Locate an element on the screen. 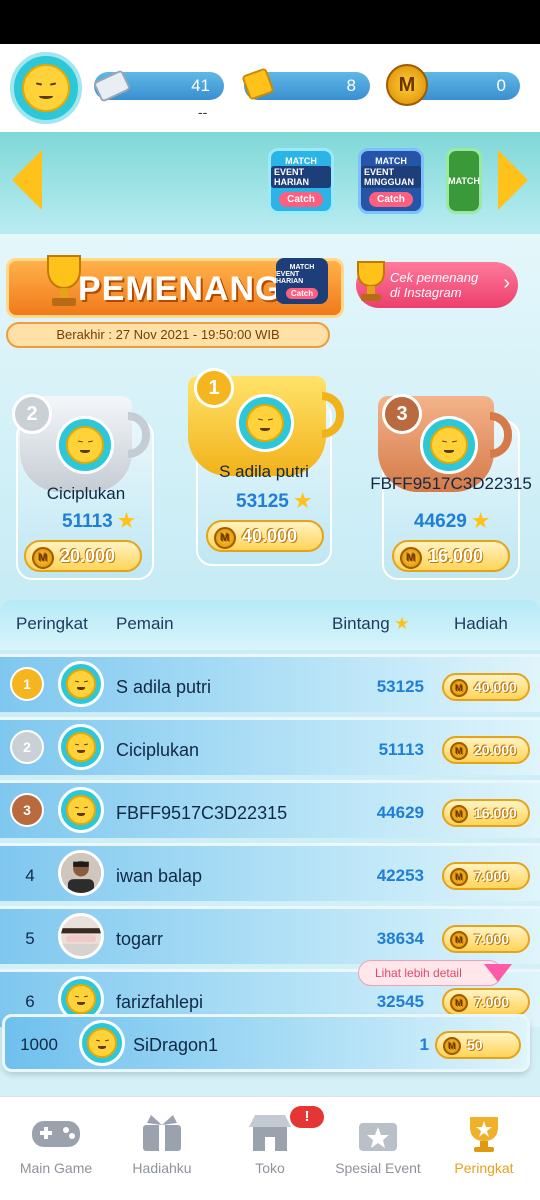 This screenshot has height=1200, width=540. header-prize: Hadiah is located at coordinates (481, 623).